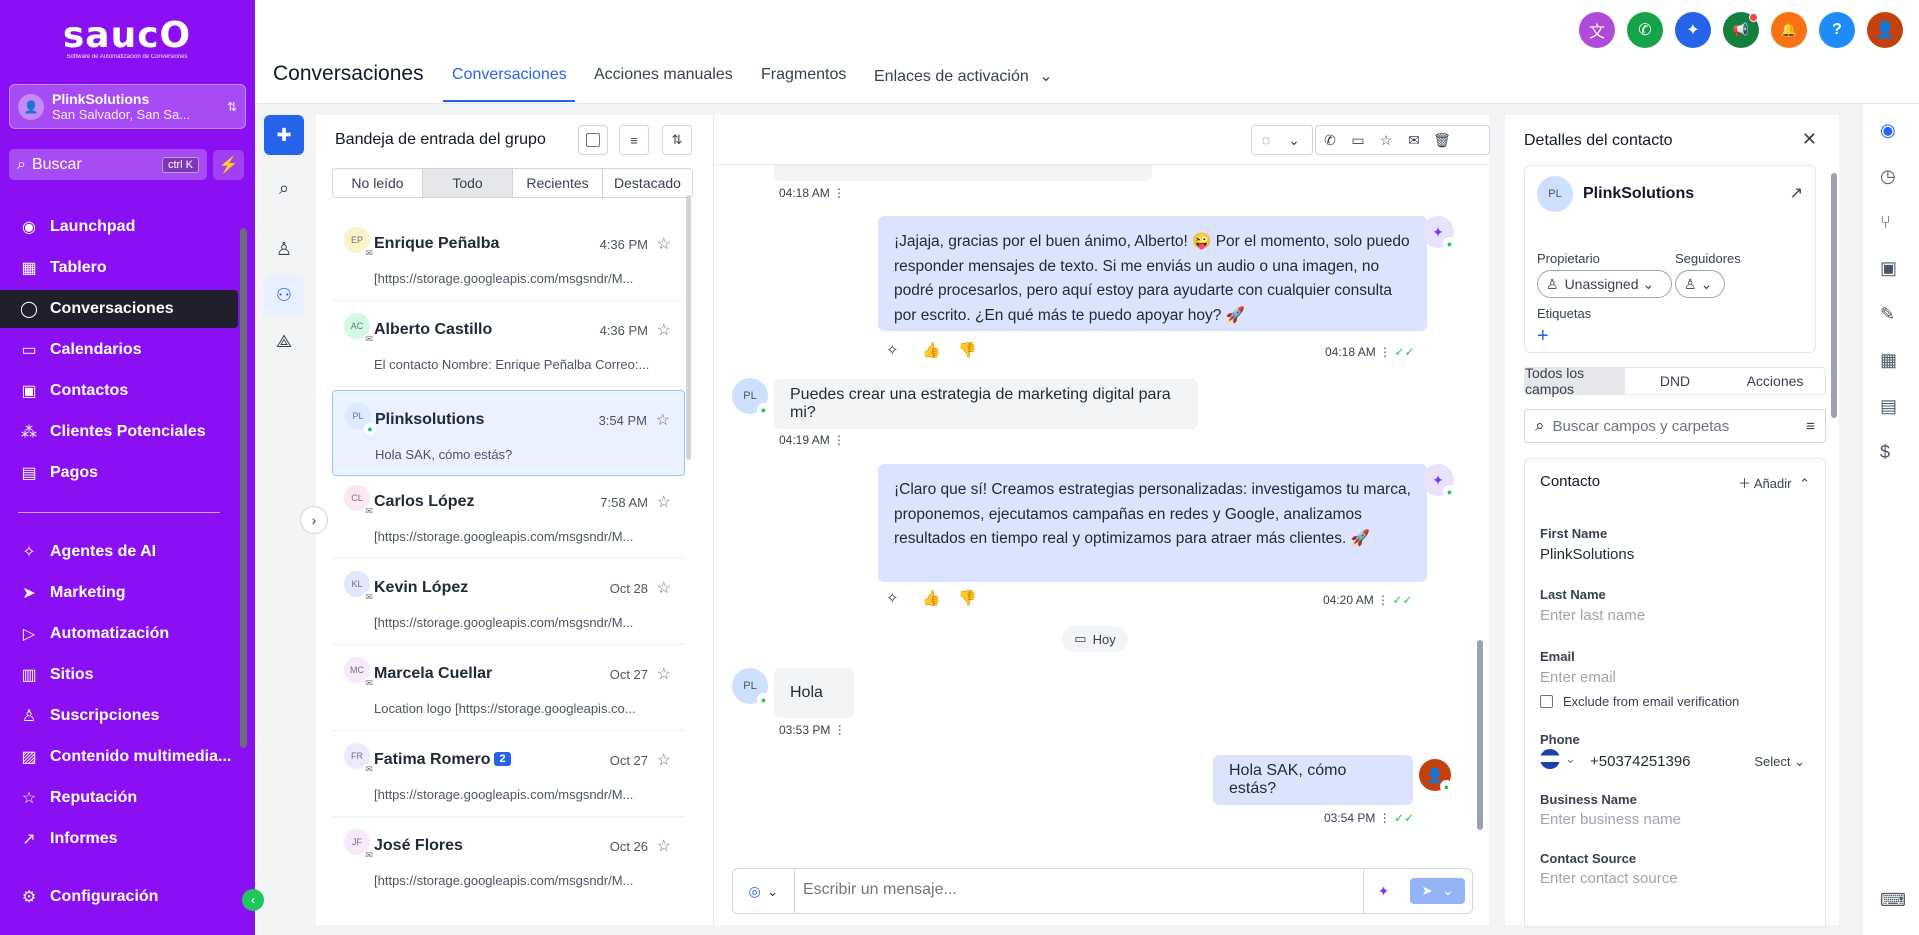 The image size is (1919, 935). What do you see at coordinates (119, 897) in the screenshot?
I see `sidebar-item-configuracion: ⚙ Configuración` at bounding box center [119, 897].